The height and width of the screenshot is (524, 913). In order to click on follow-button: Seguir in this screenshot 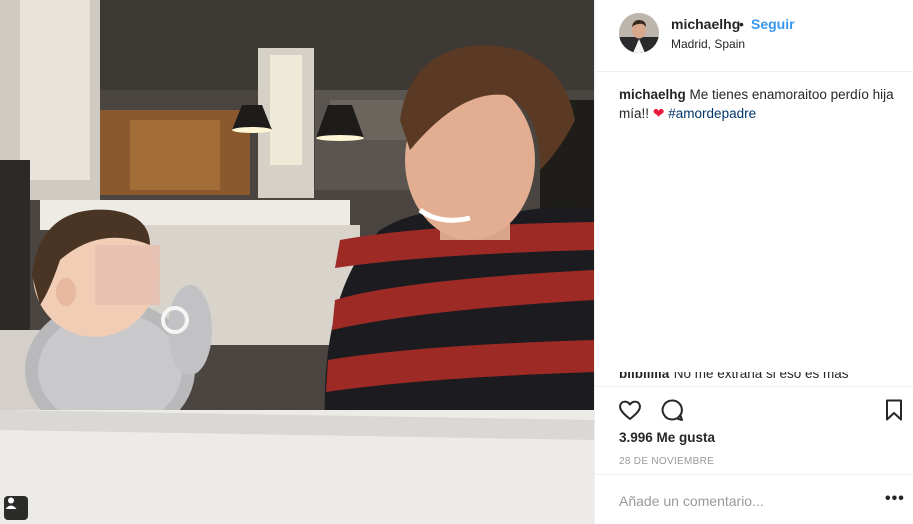, I will do `click(773, 24)`.